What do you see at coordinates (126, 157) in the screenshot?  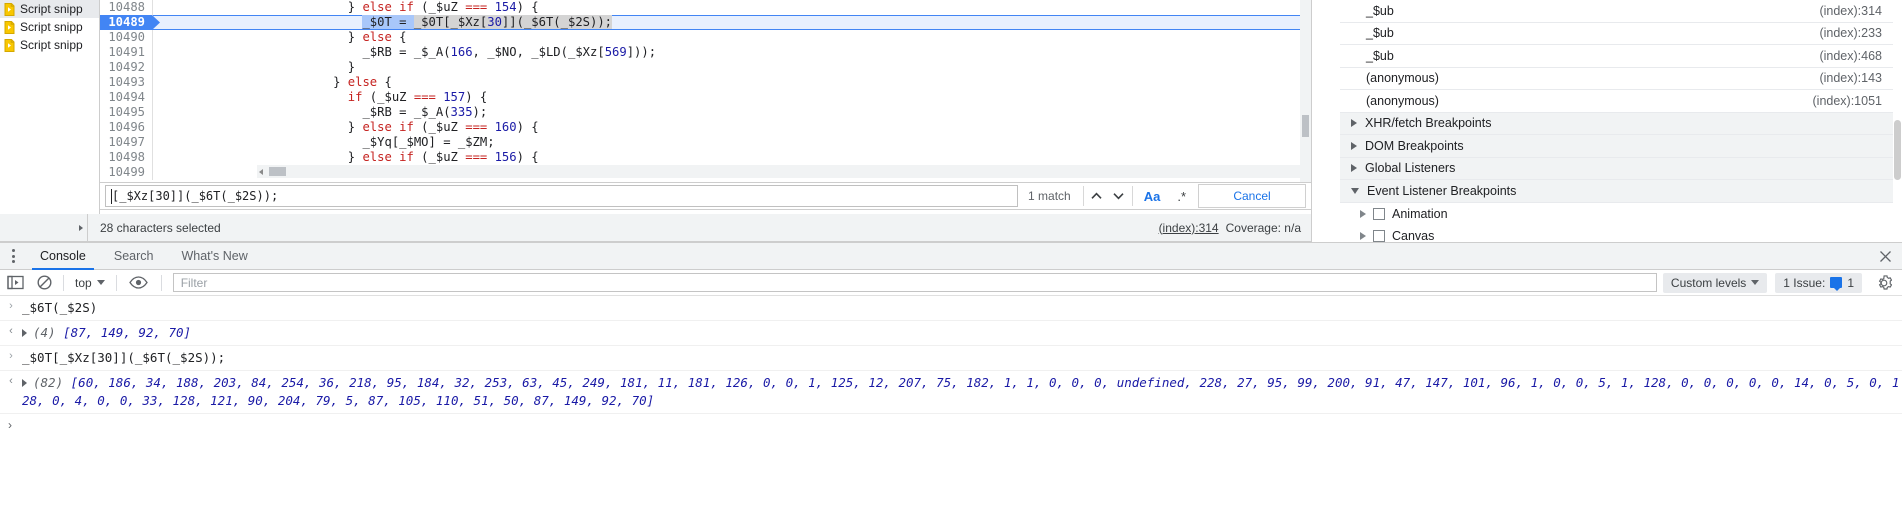 I see `line-number: 10498` at bounding box center [126, 157].